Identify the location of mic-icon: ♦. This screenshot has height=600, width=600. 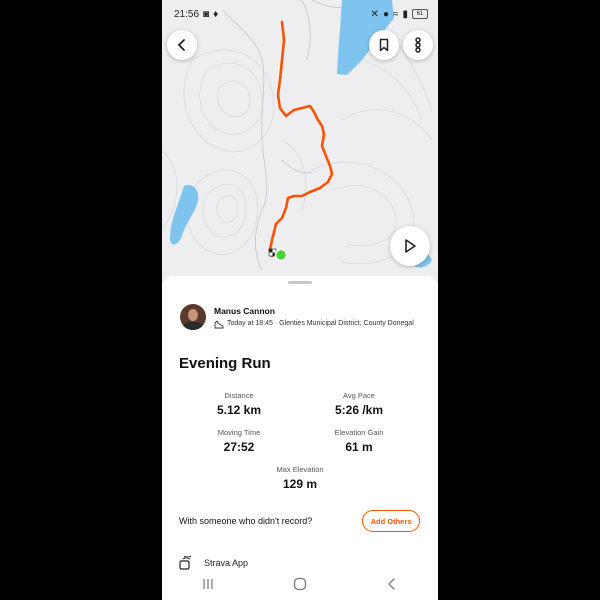
(216, 14).